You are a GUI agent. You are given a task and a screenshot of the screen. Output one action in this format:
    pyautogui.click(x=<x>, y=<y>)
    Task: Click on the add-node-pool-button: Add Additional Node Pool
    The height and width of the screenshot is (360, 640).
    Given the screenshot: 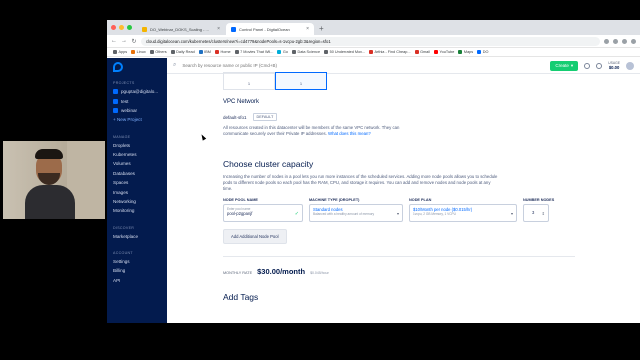 What is the action you would take?
    pyautogui.click(x=255, y=236)
    